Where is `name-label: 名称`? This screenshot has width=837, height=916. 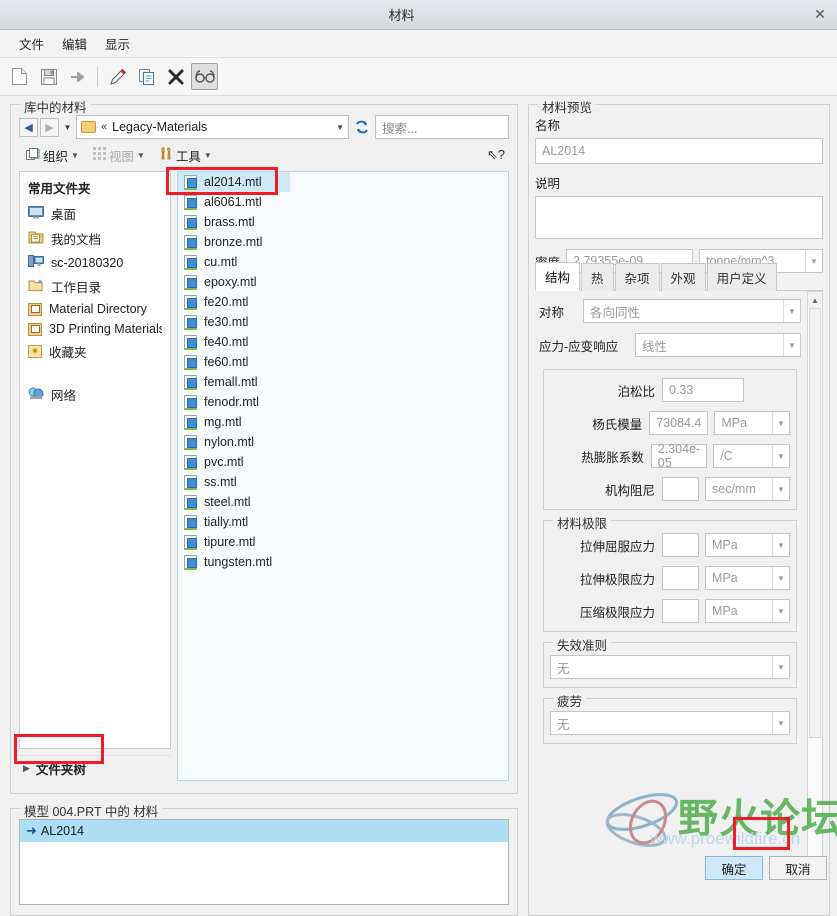 name-label: 名称 is located at coordinates (548, 126).